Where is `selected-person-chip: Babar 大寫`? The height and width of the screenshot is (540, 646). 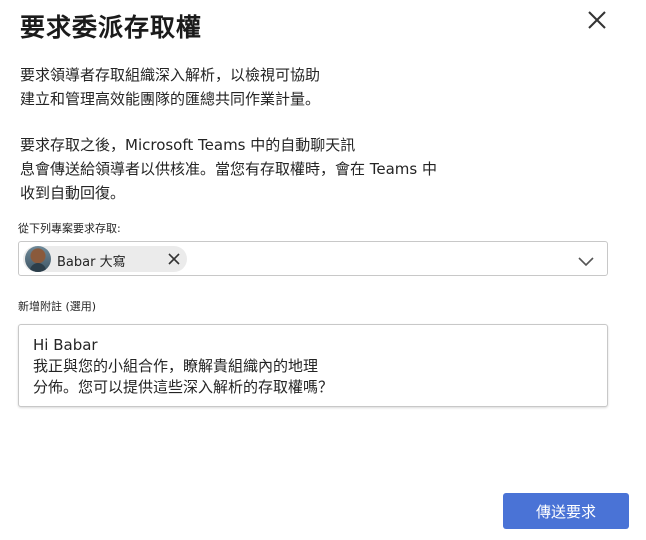
selected-person-chip: Babar 大寫 is located at coordinates (105, 259).